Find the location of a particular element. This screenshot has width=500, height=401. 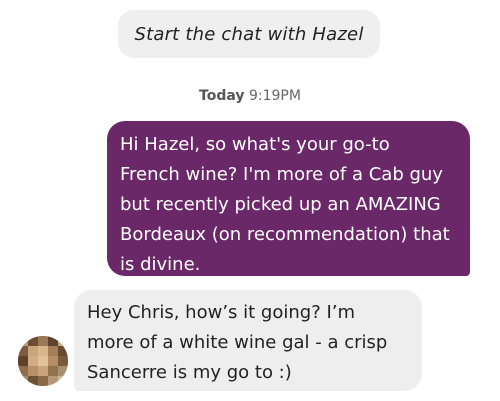

start-chat-prompt: Start the chat with Hazel is located at coordinates (249, 34).